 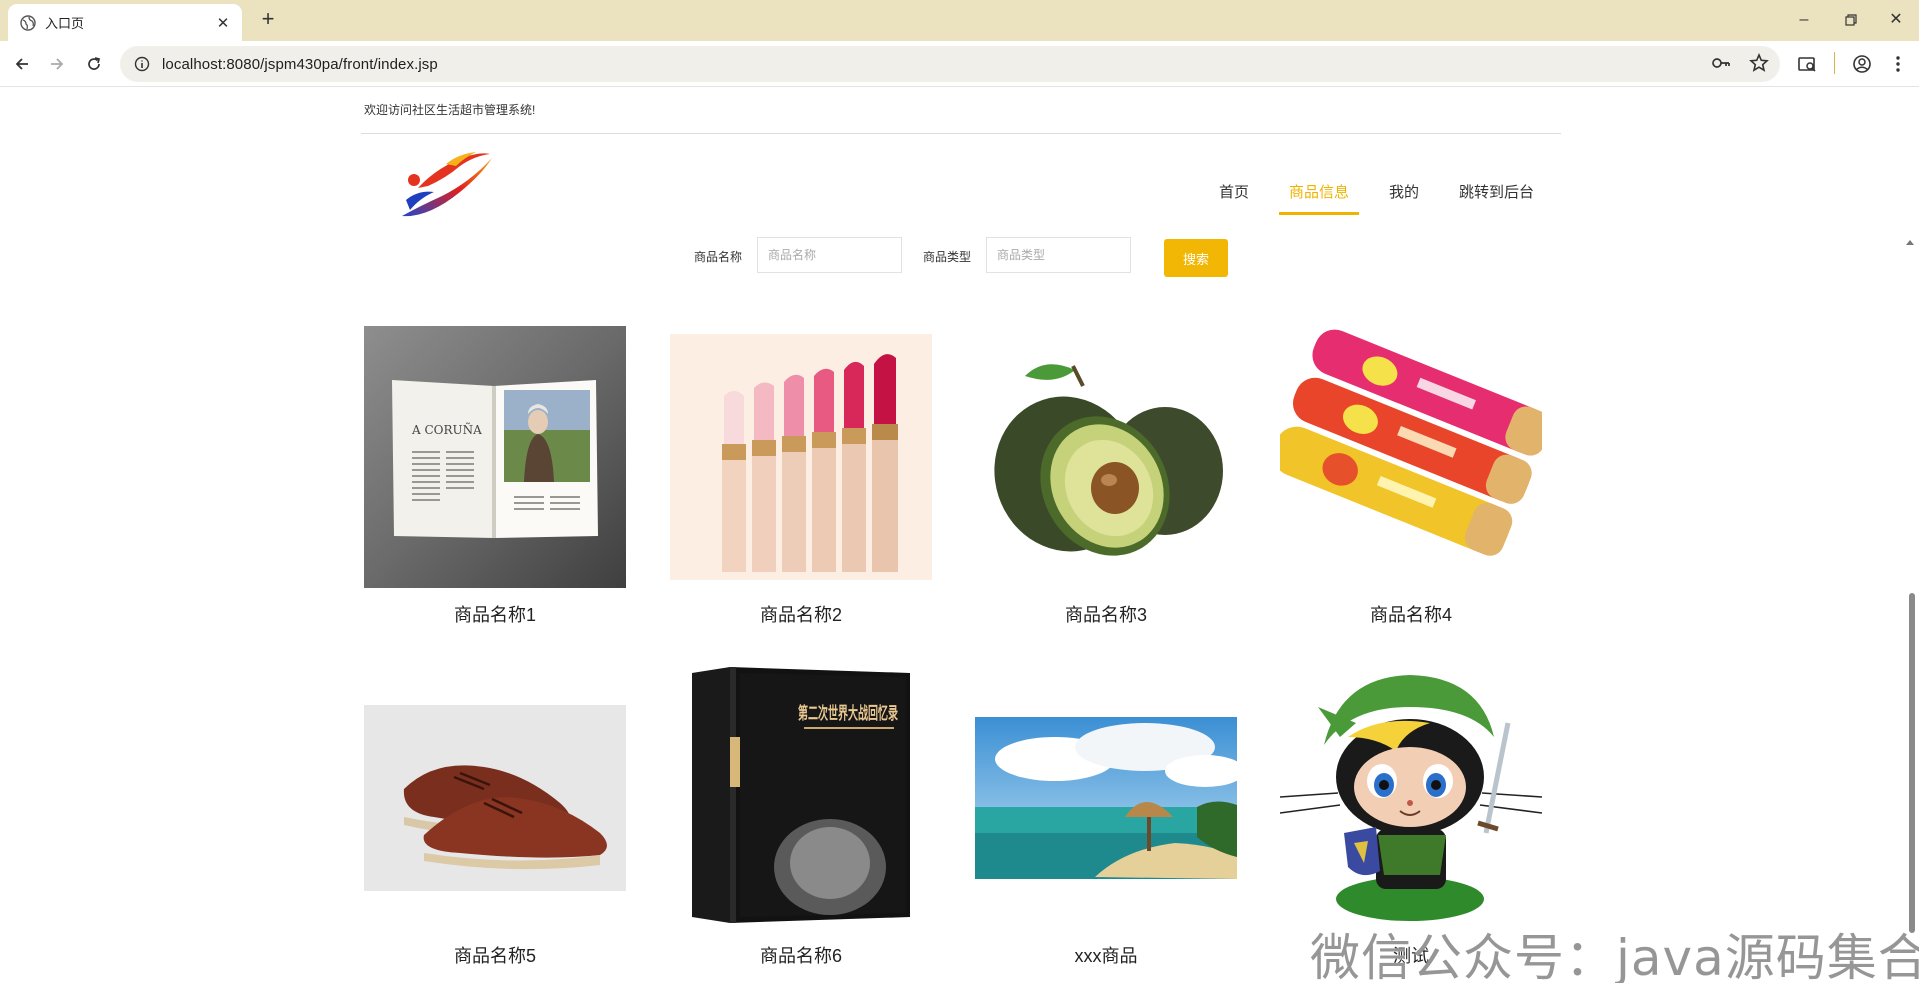 What do you see at coordinates (28, 22) in the screenshot?
I see `globe-icon` at bounding box center [28, 22].